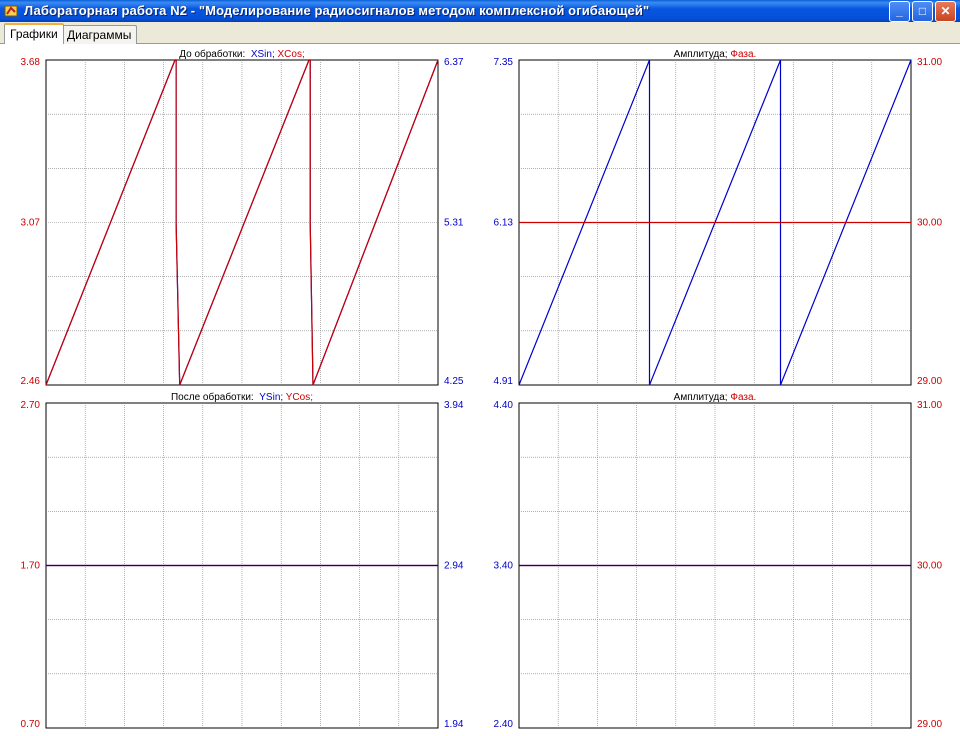 This screenshot has width=960, height=736. Describe the element at coordinates (504, 405) in the screenshot. I see `left-tick-label: 4.40` at that location.